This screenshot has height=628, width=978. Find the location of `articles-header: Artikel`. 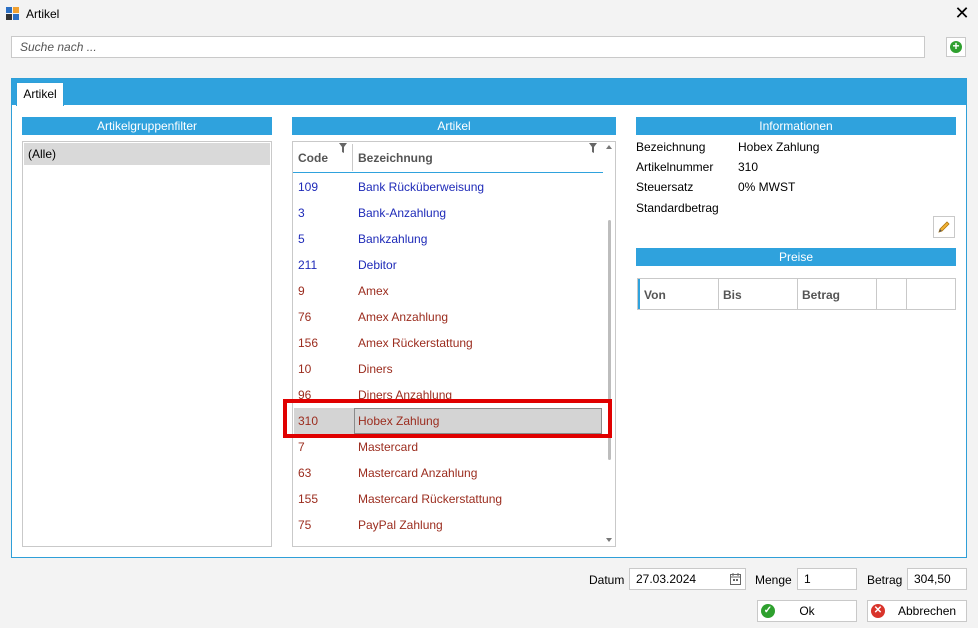

articles-header: Artikel is located at coordinates (454, 126).